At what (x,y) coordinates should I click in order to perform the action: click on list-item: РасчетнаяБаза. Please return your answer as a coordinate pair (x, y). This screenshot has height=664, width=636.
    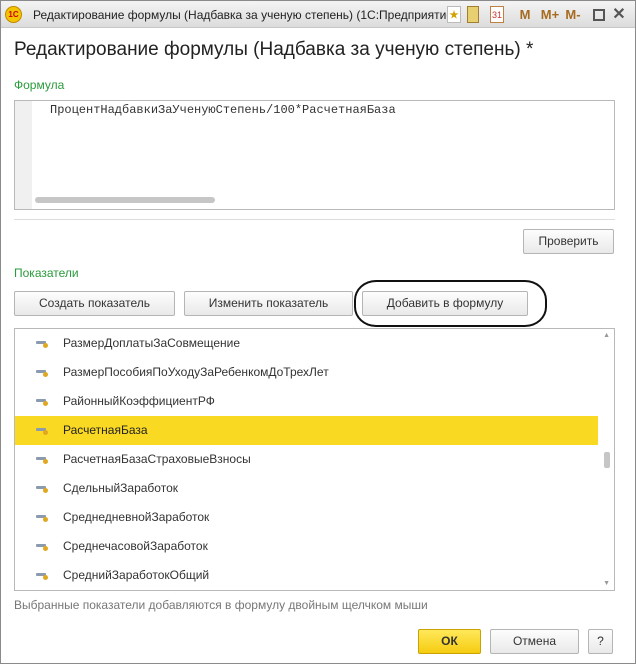
    Looking at the image, I should click on (306, 430).